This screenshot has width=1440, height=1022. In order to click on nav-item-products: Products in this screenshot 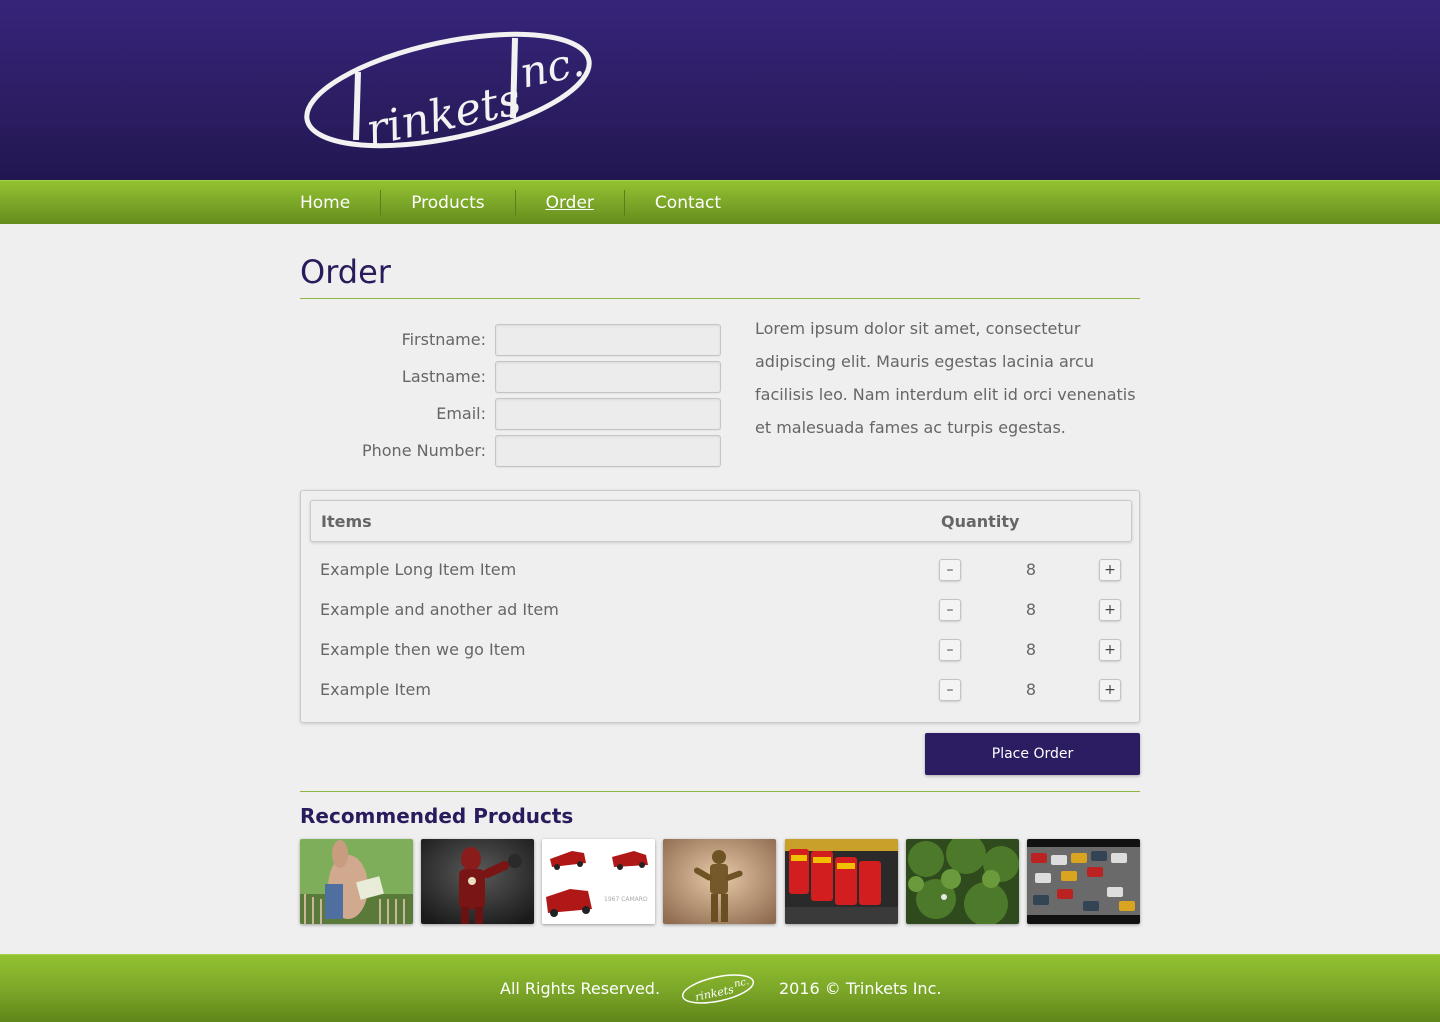, I will do `click(447, 203)`.